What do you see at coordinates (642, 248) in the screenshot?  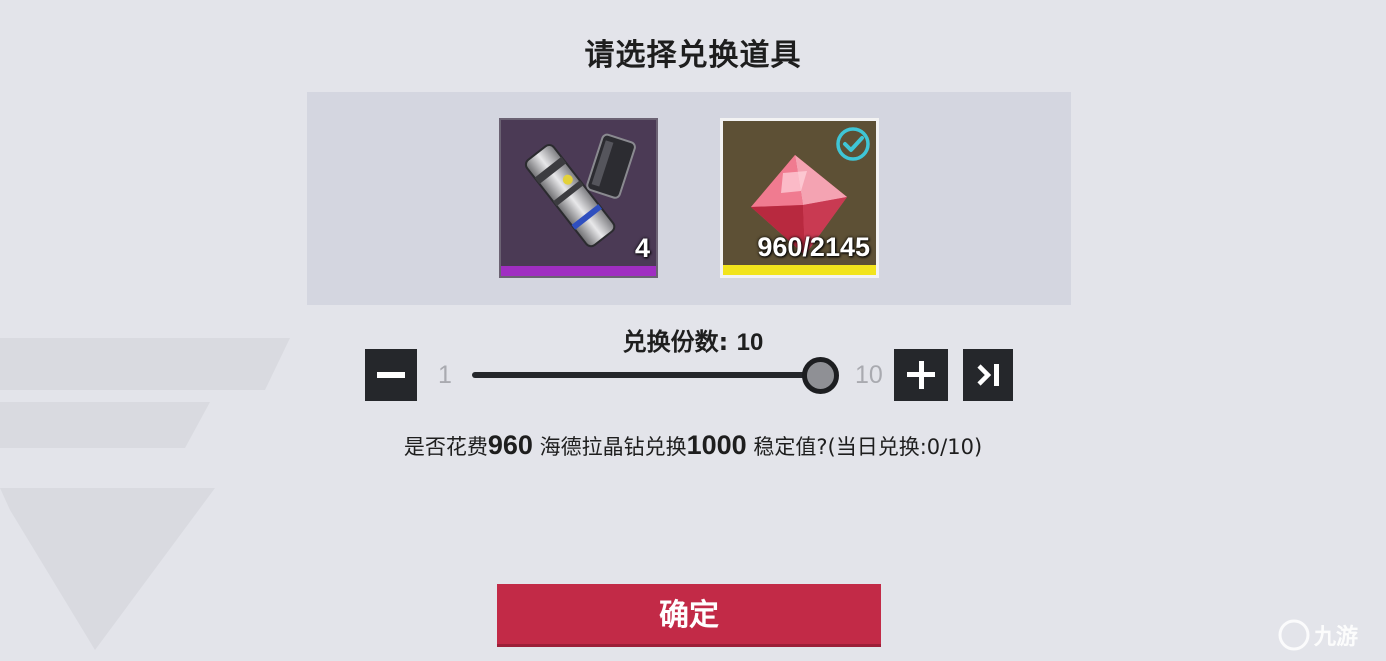 I see `item-count: 4` at bounding box center [642, 248].